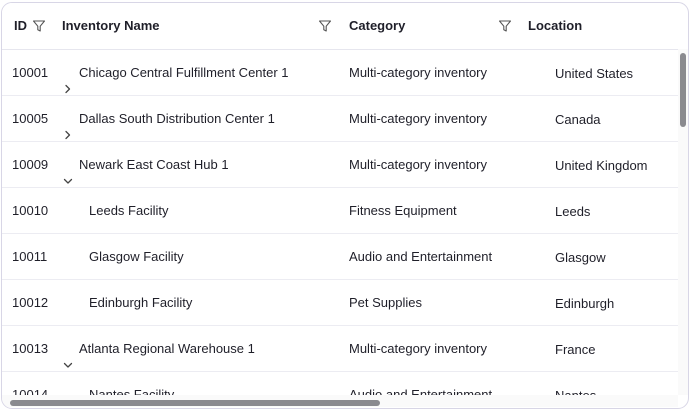 This screenshot has width=692, height=412. What do you see at coordinates (580, 258) in the screenshot?
I see `location-text: Glasgow` at bounding box center [580, 258].